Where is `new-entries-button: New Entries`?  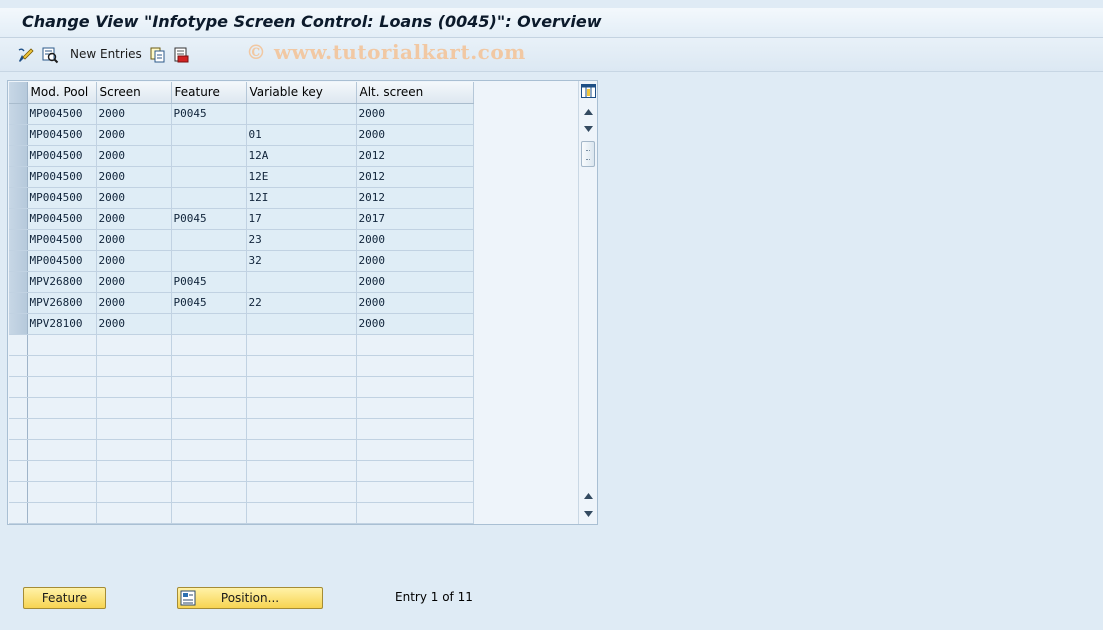
new-entries-button: New Entries is located at coordinates (106, 54).